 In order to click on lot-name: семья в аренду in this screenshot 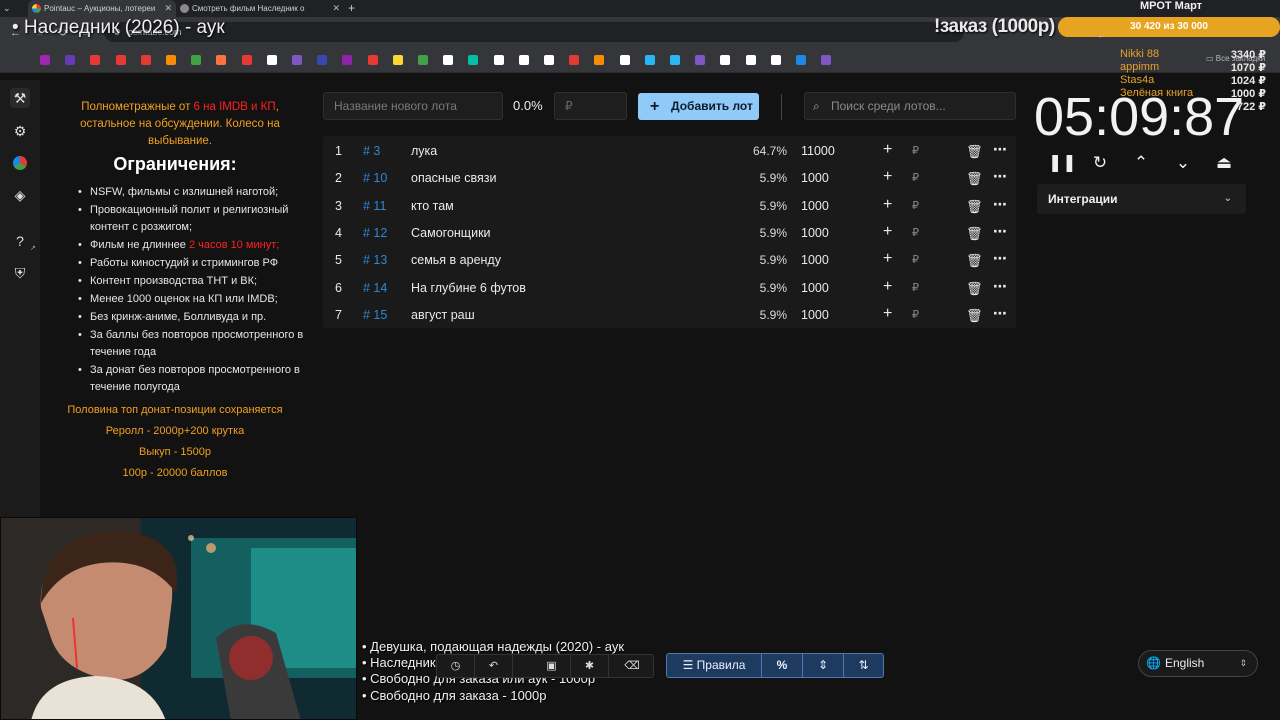, I will do `click(456, 260)`.